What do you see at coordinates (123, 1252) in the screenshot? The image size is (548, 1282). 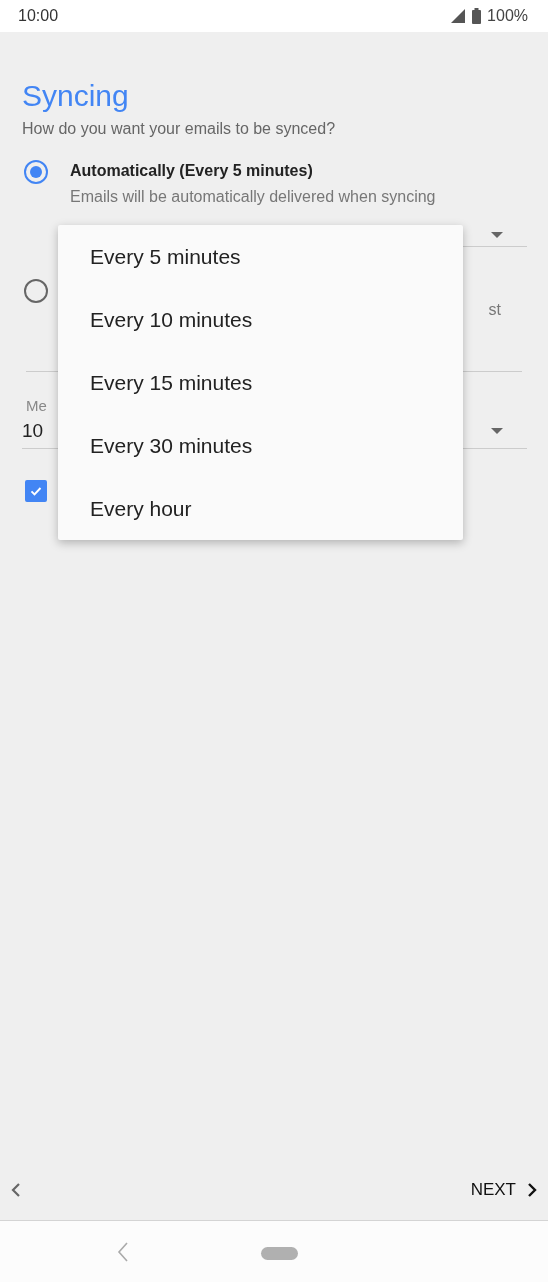 I see `back-icon` at bounding box center [123, 1252].